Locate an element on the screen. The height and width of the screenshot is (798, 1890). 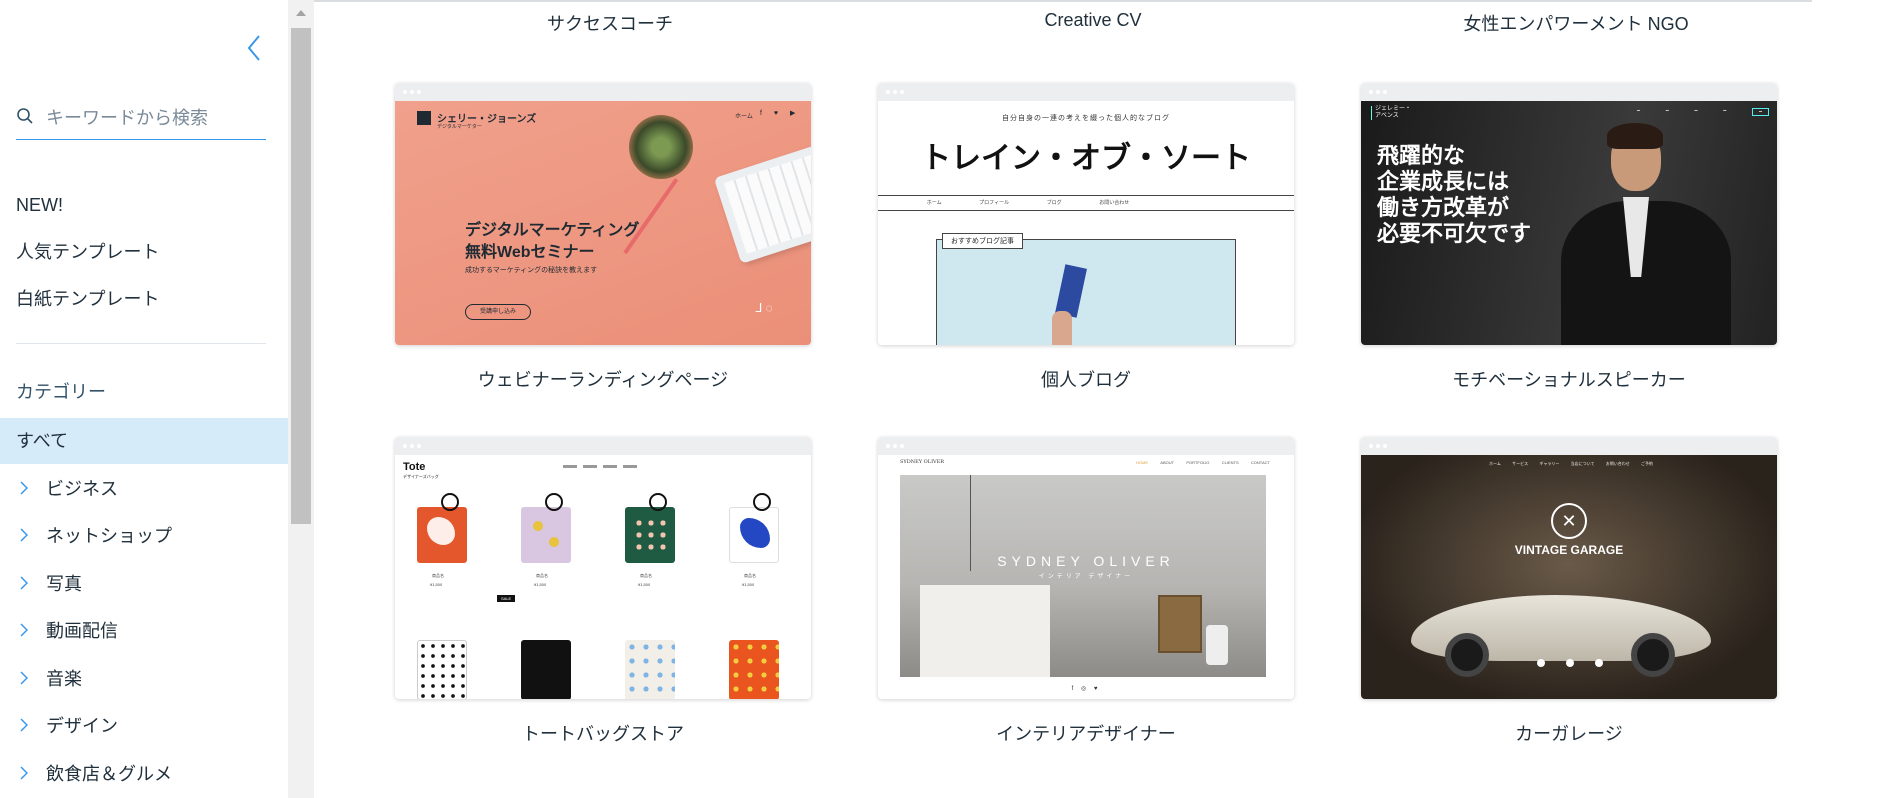
social-icons: f ♥ ▶ is located at coordinates (780, 113).